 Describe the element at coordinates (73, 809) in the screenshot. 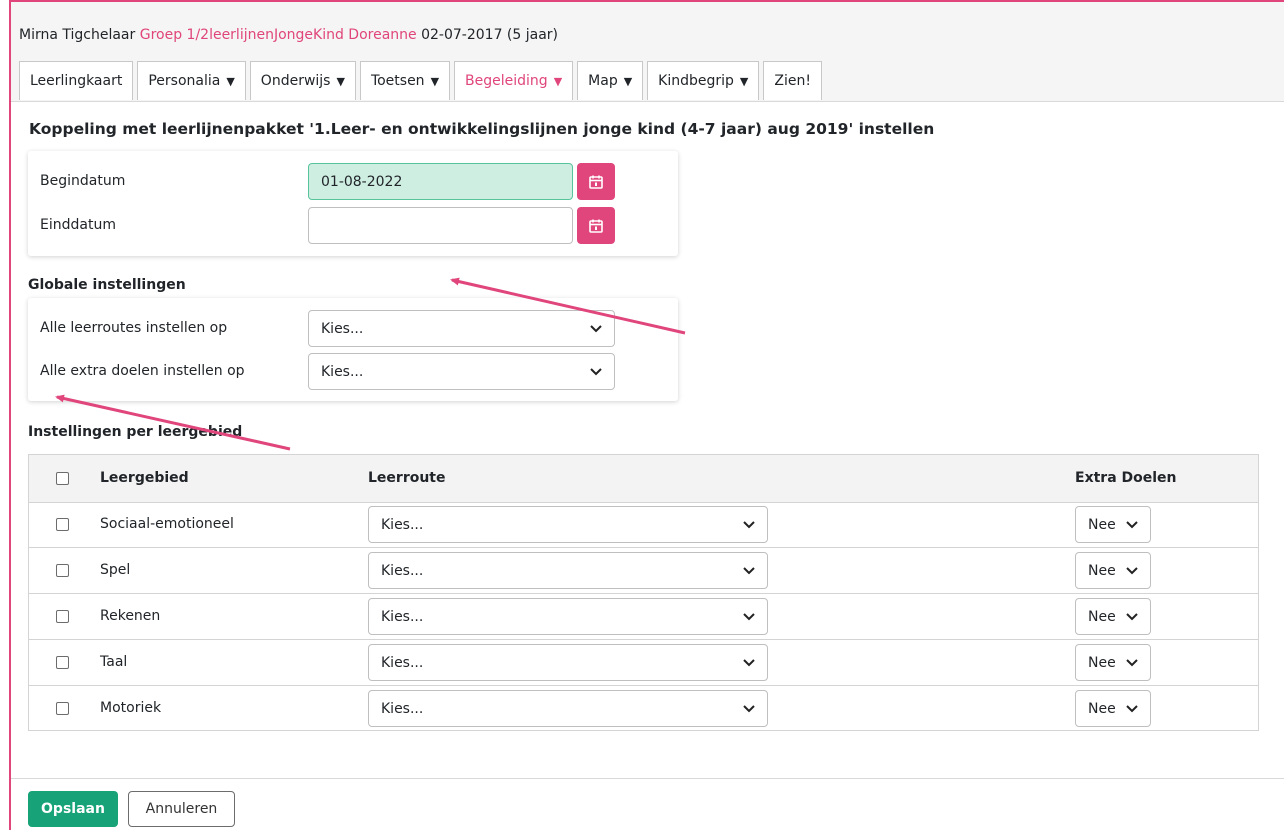

I see `save-button: Opslaan` at that location.